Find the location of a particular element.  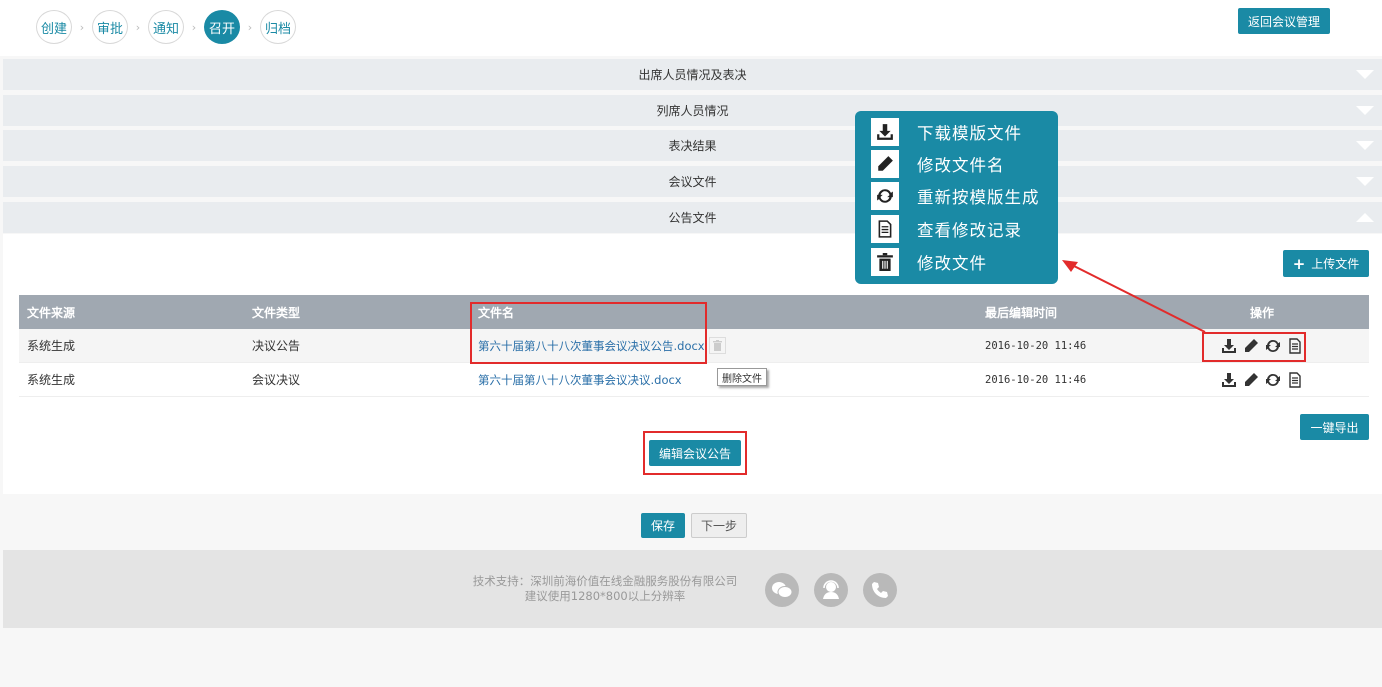

step-convene: 召开 is located at coordinates (222, 27).